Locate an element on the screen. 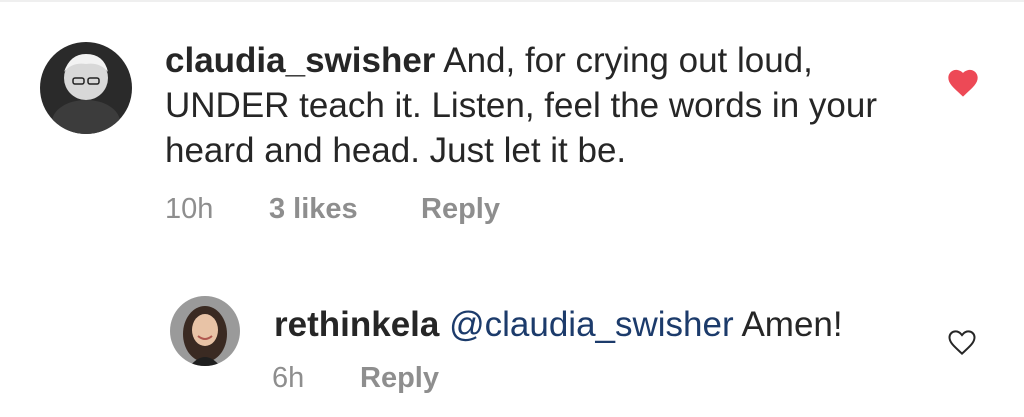  comment-timestamp: 6h is located at coordinates (288, 378).